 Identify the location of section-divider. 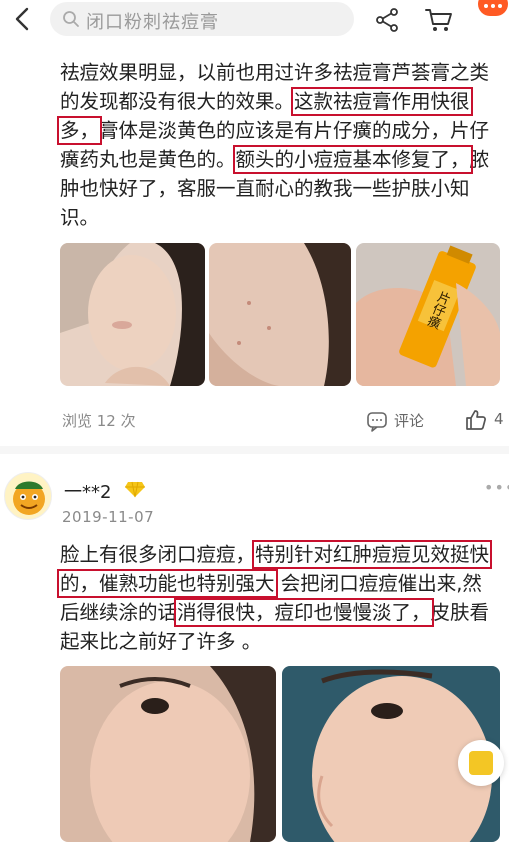
(254, 450).